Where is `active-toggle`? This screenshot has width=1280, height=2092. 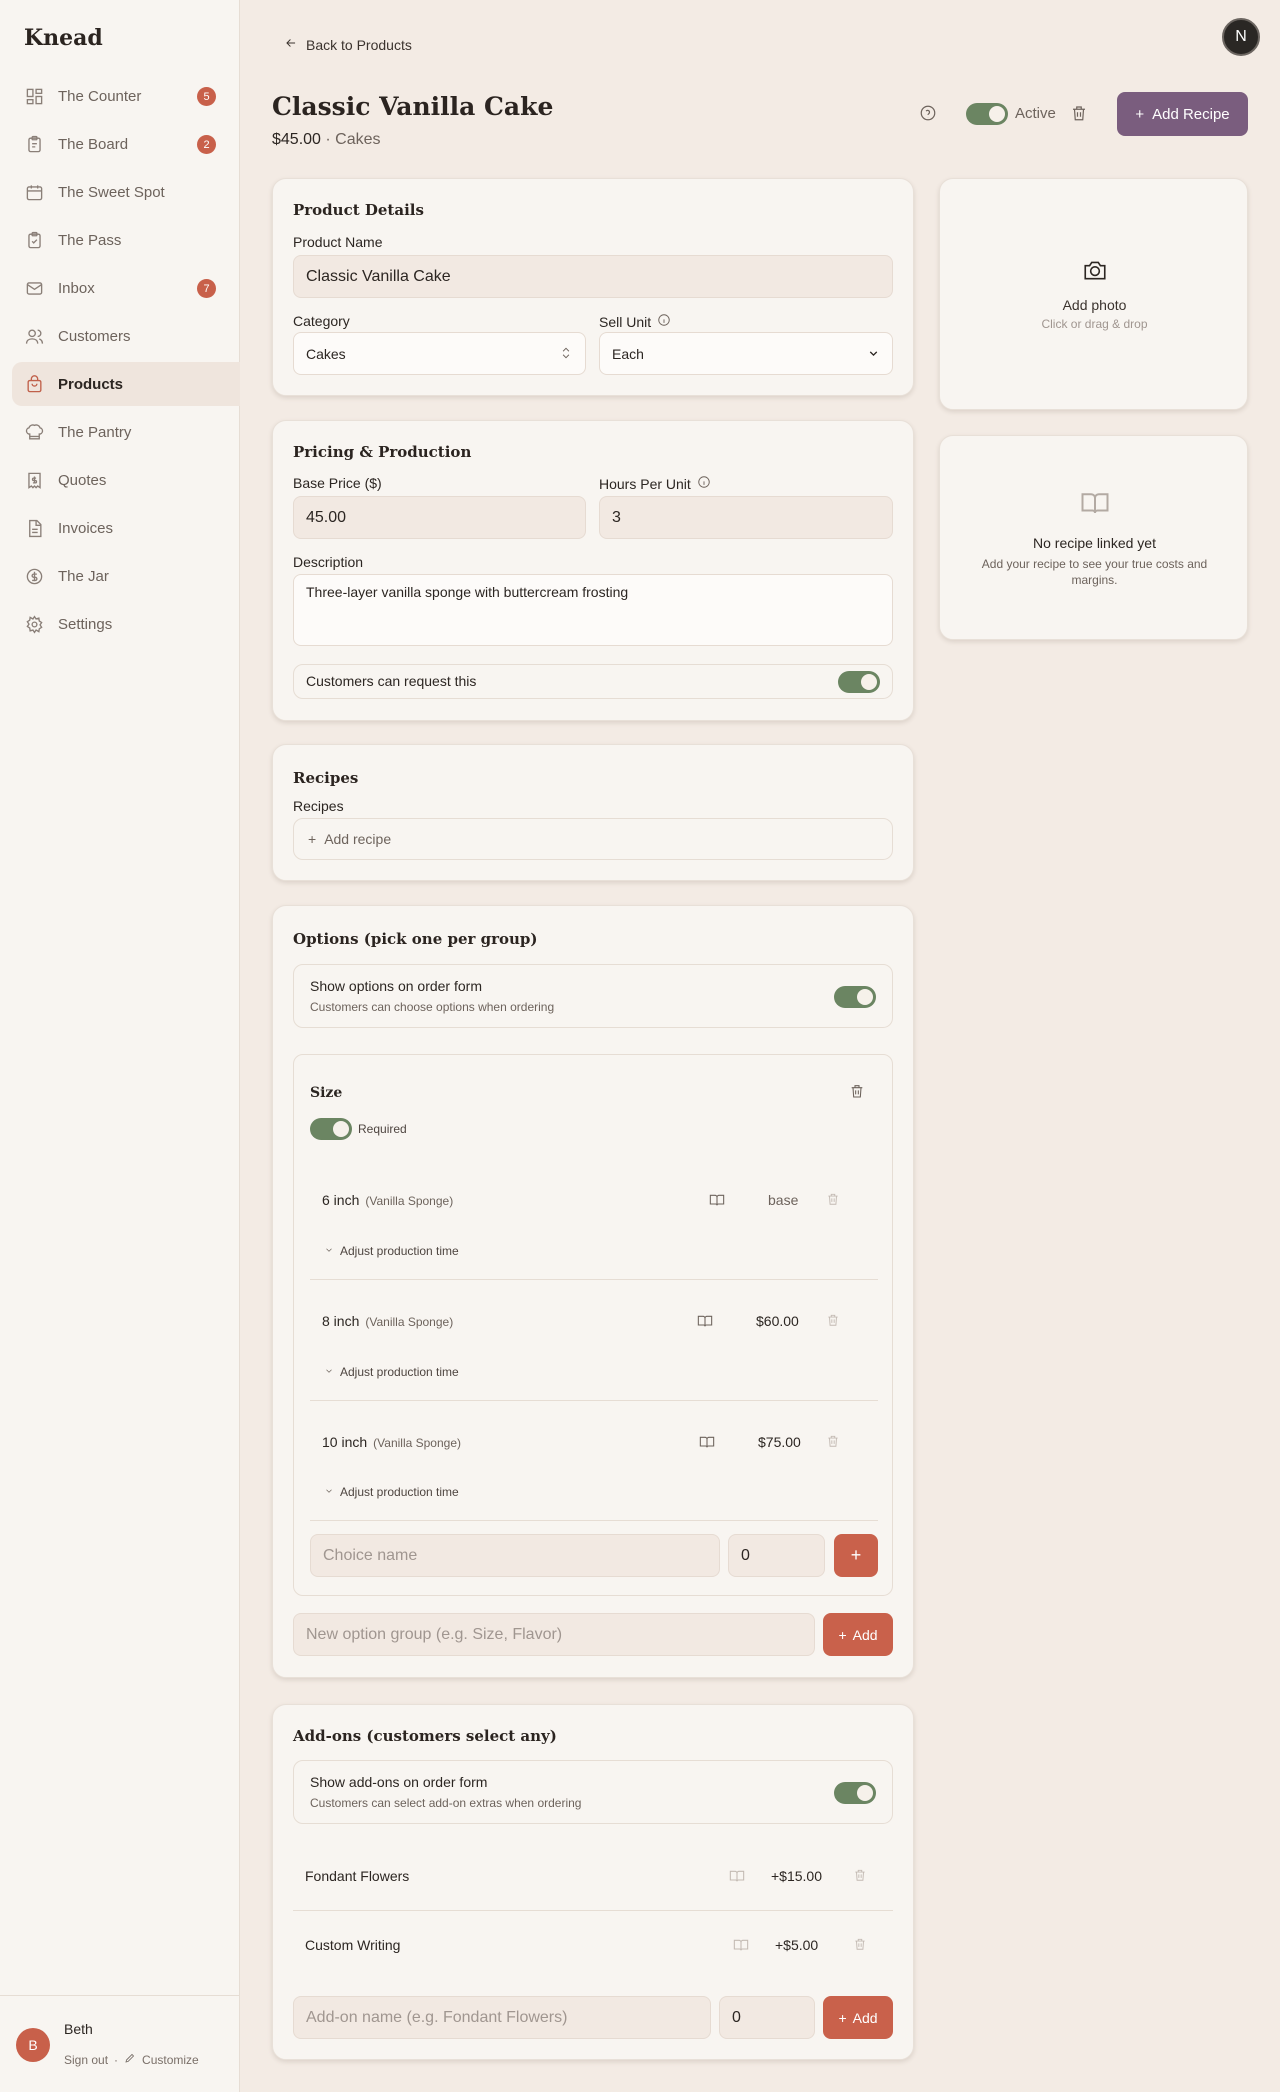 active-toggle is located at coordinates (987, 114).